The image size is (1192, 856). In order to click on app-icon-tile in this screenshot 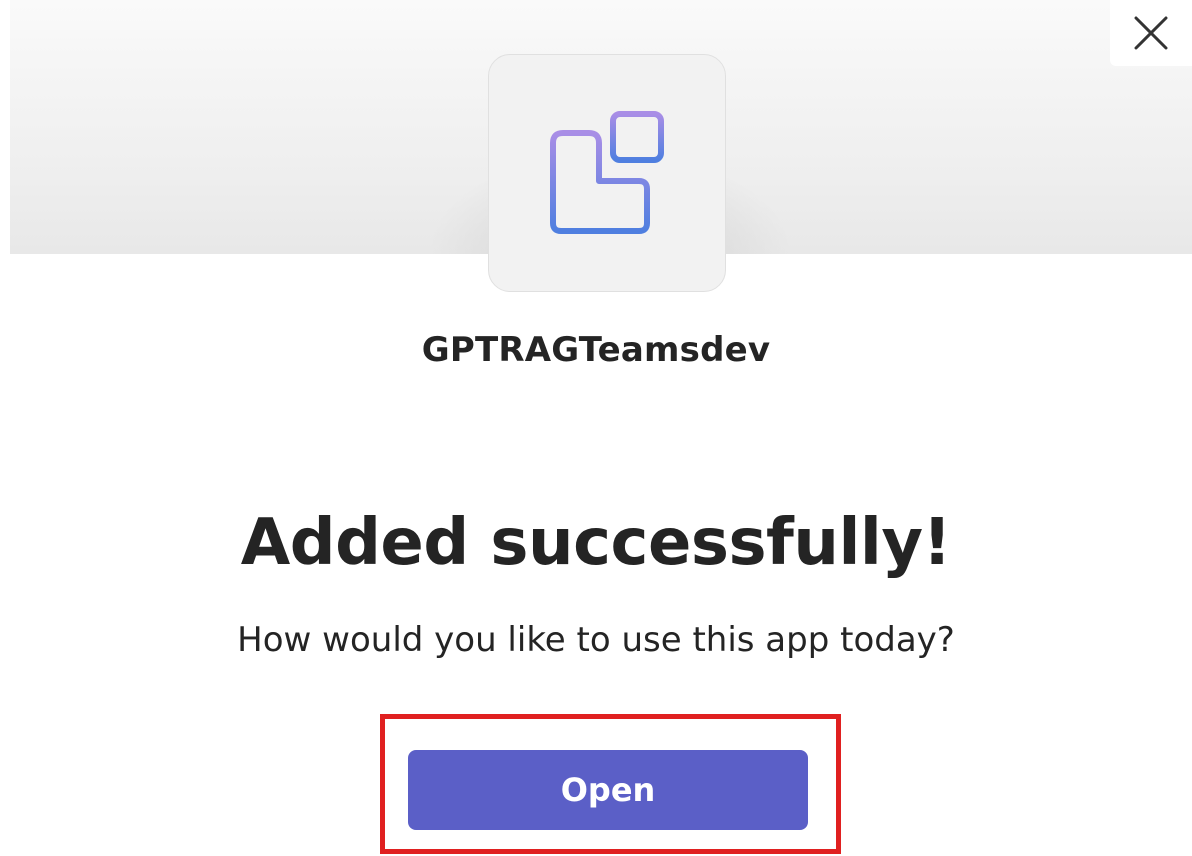, I will do `click(607, 173)`.